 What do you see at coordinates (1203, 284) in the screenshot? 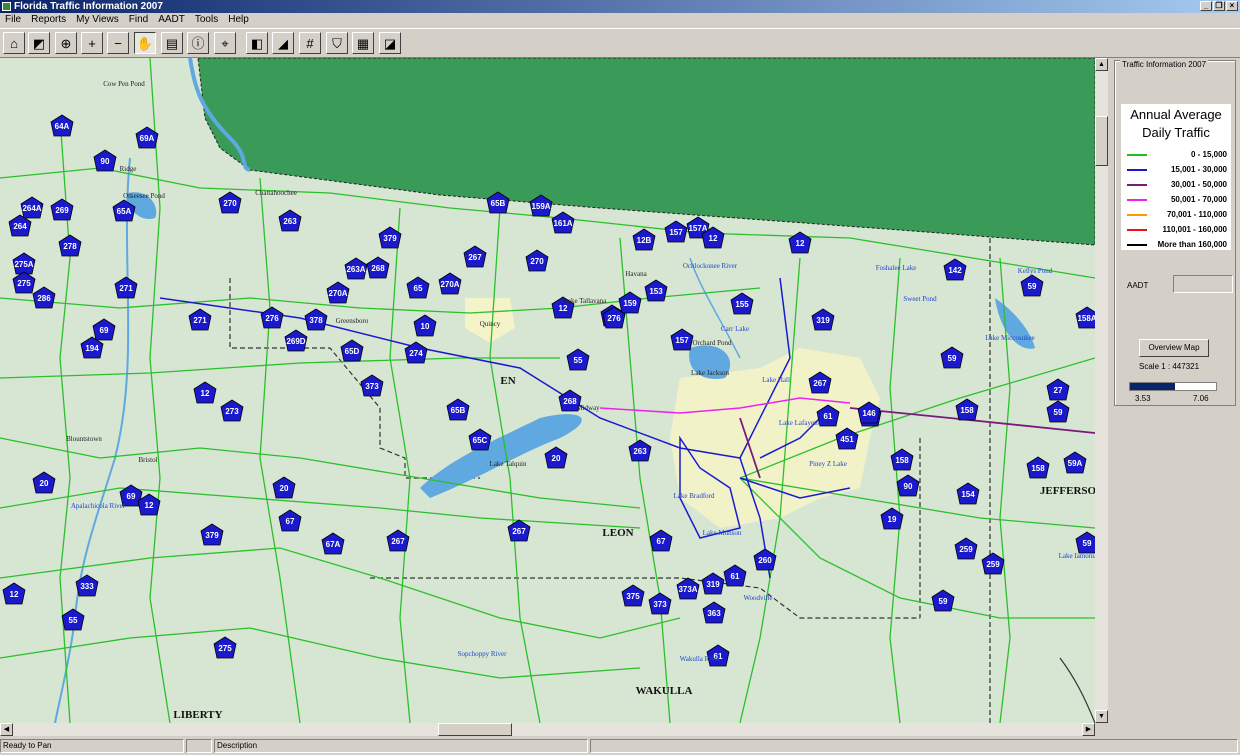
I see `aadt-value-field` at bounding box center [1203, 284].